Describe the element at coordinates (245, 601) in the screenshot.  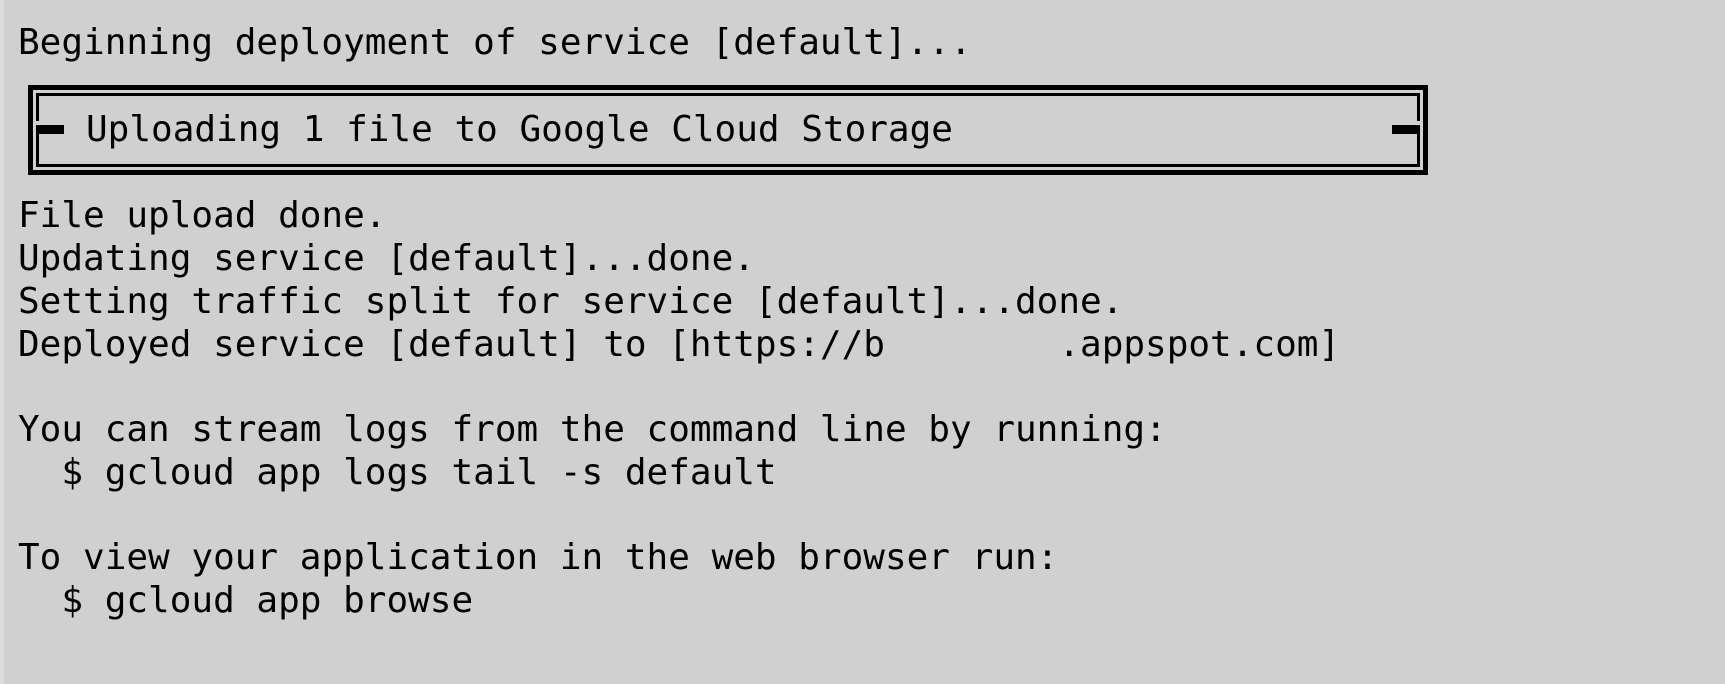
I see `log-line-browse-command: $ gcloud app browse` at that location.